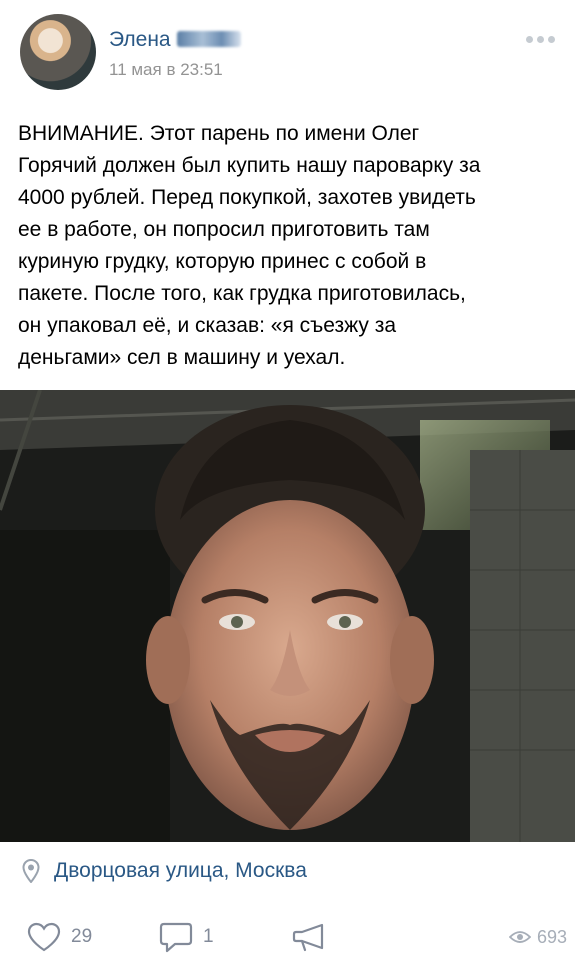 The image size is (575, 960). I want to click on share-icon, so click(308, 937).